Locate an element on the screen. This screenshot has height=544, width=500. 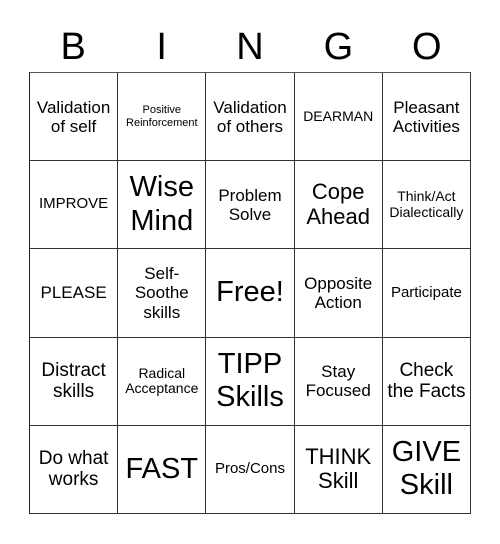
bingo-cell: TIPP Skills is located at coordinates (250, 381).